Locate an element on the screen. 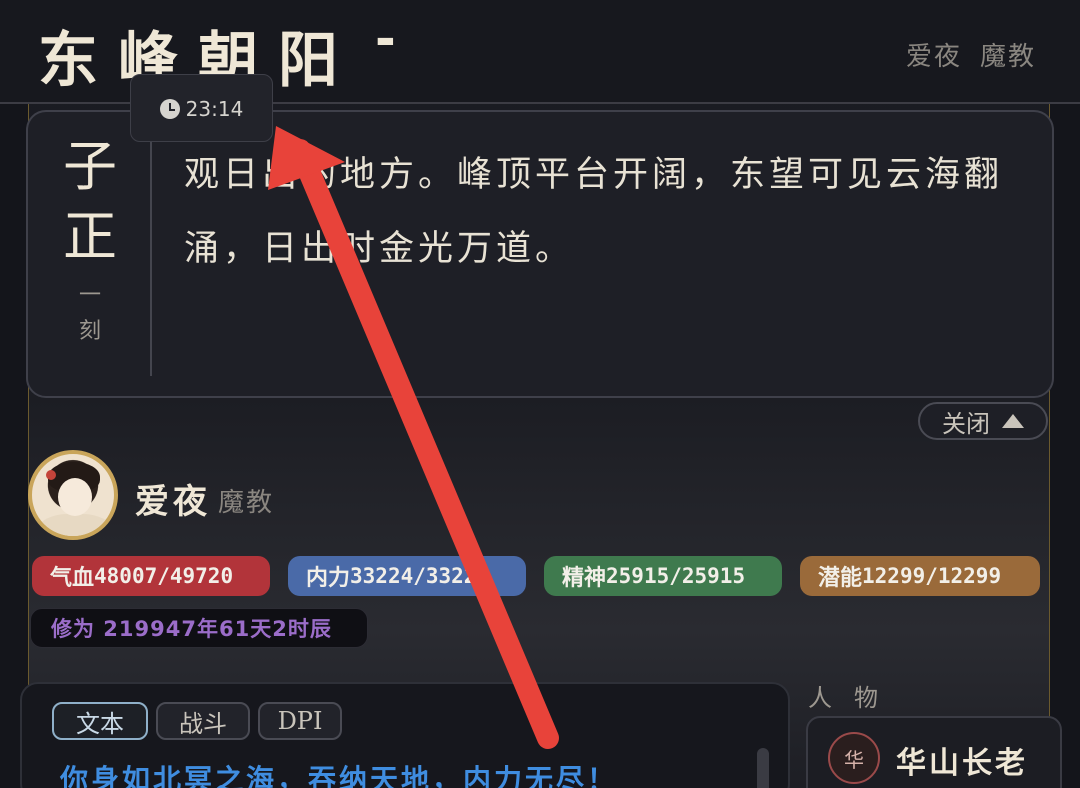  stat-spirit: 精神 25915/25915 is located at coordinates (663, 576).